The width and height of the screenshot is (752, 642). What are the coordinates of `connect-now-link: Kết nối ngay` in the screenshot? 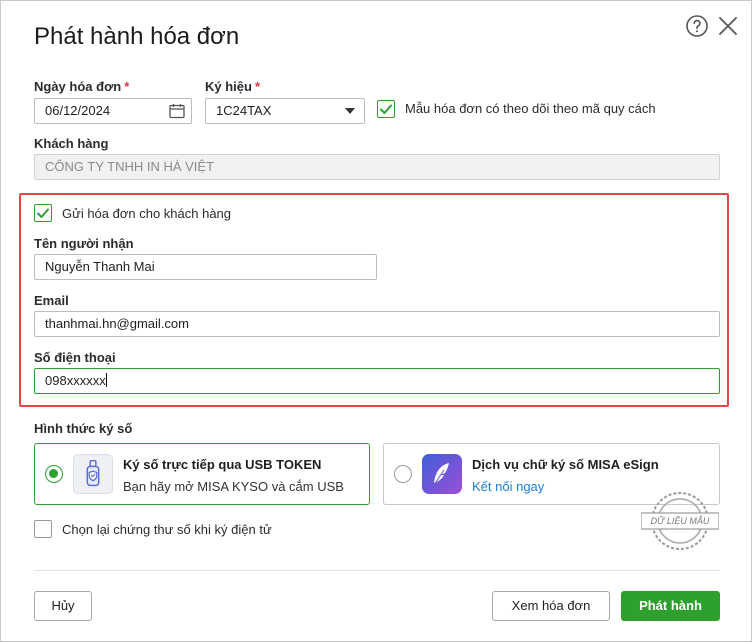 It's located at (508, 486).